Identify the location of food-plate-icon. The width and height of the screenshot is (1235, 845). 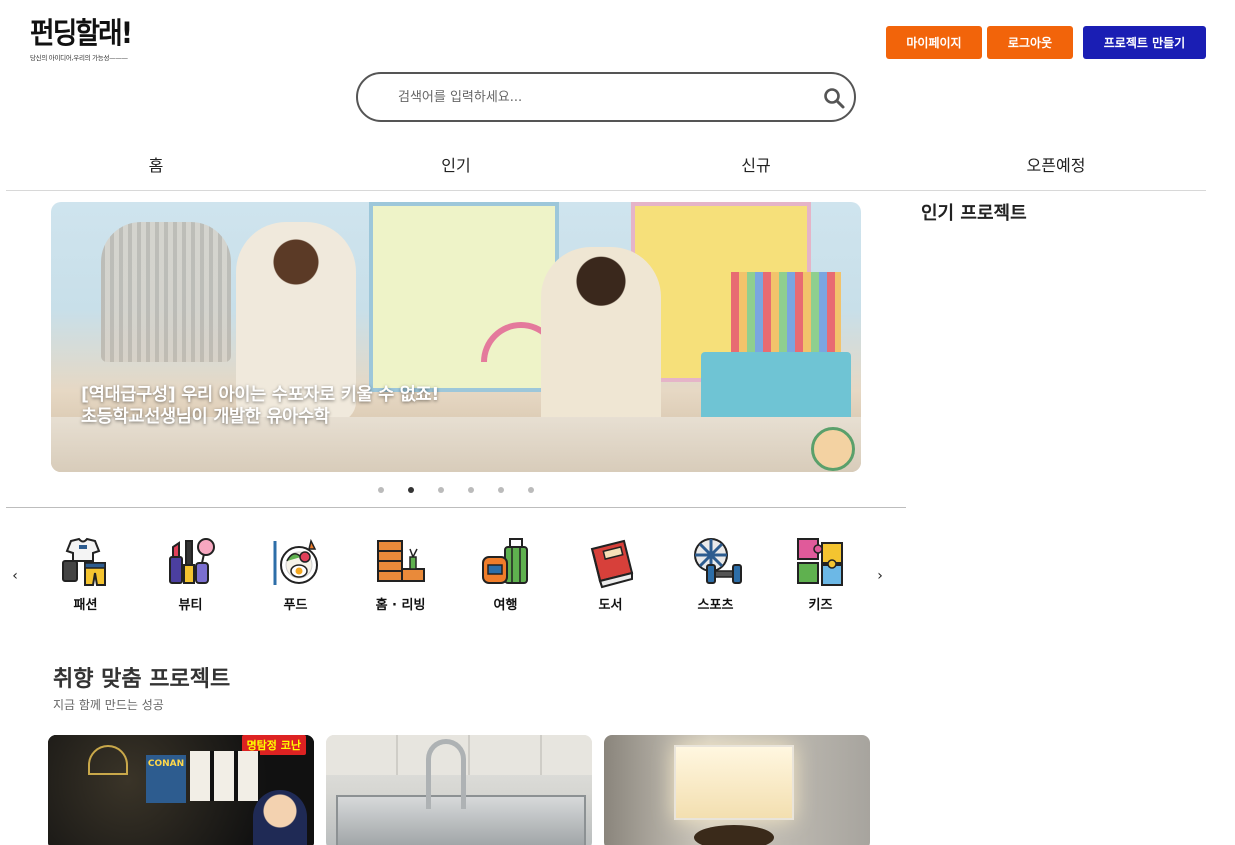
(295, 561).